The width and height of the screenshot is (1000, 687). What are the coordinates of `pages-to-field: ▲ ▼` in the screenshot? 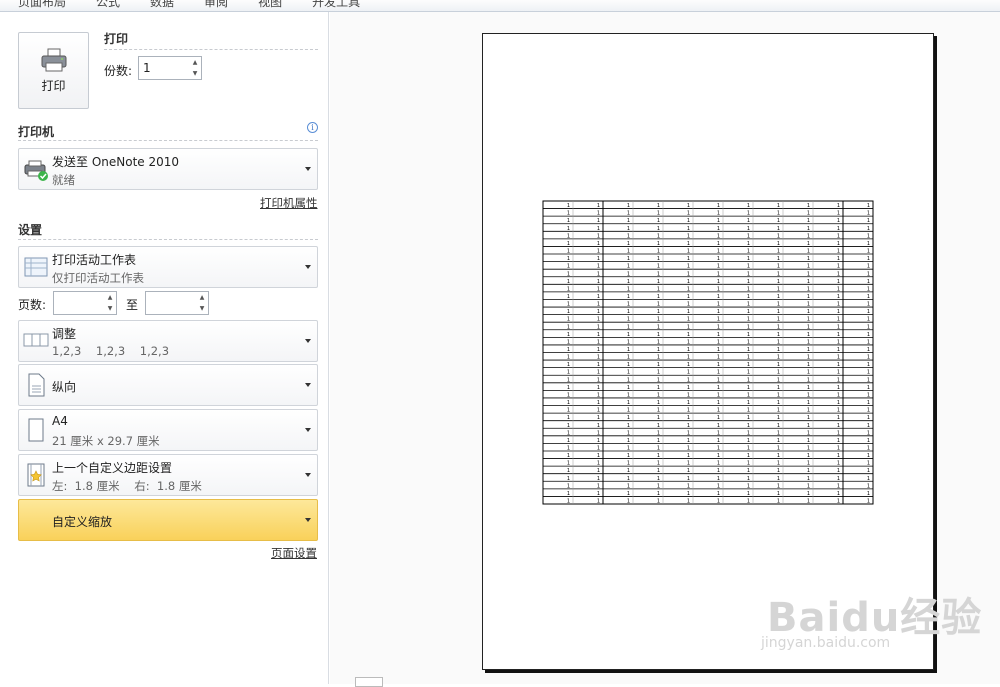 It's located at (177, 303).